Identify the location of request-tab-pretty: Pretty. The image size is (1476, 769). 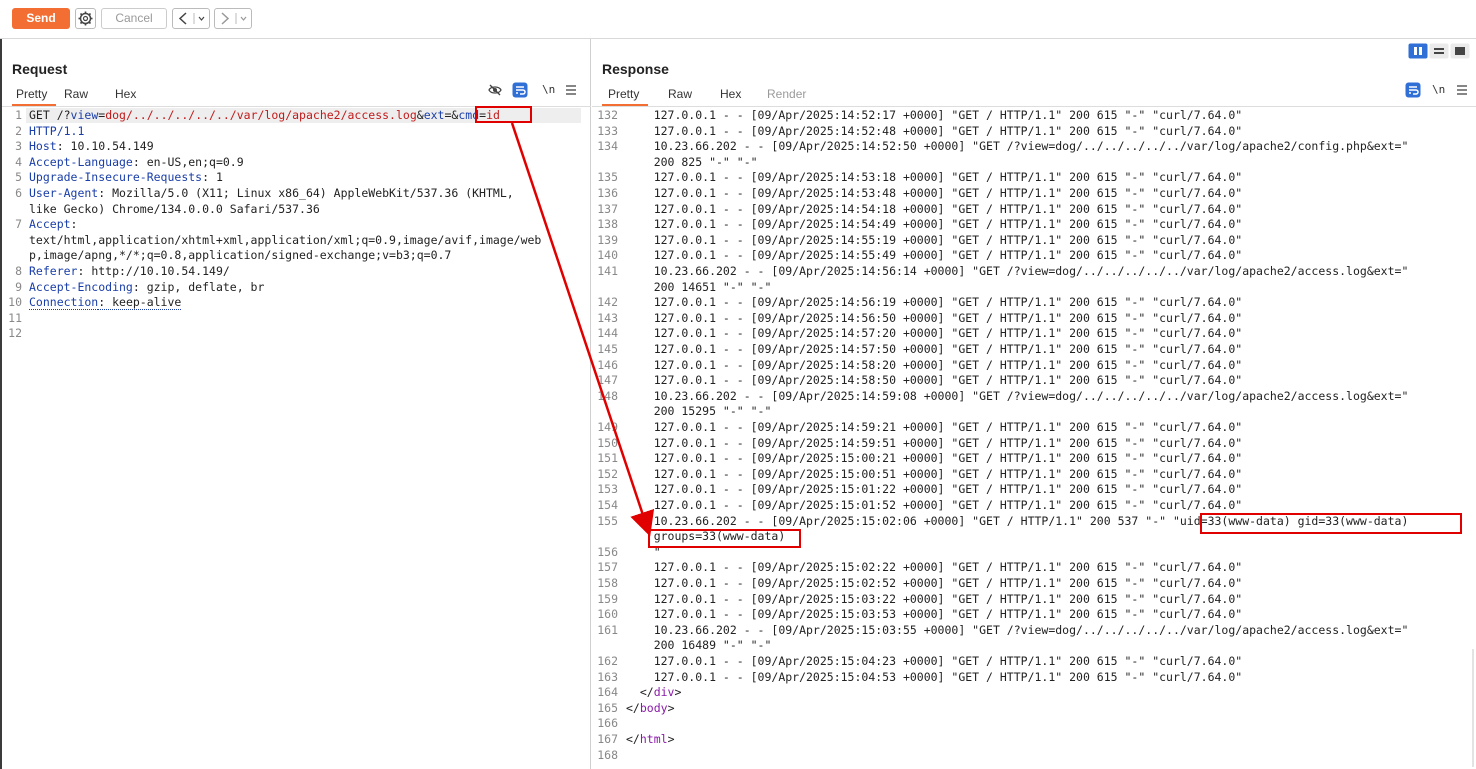
(31, 94).